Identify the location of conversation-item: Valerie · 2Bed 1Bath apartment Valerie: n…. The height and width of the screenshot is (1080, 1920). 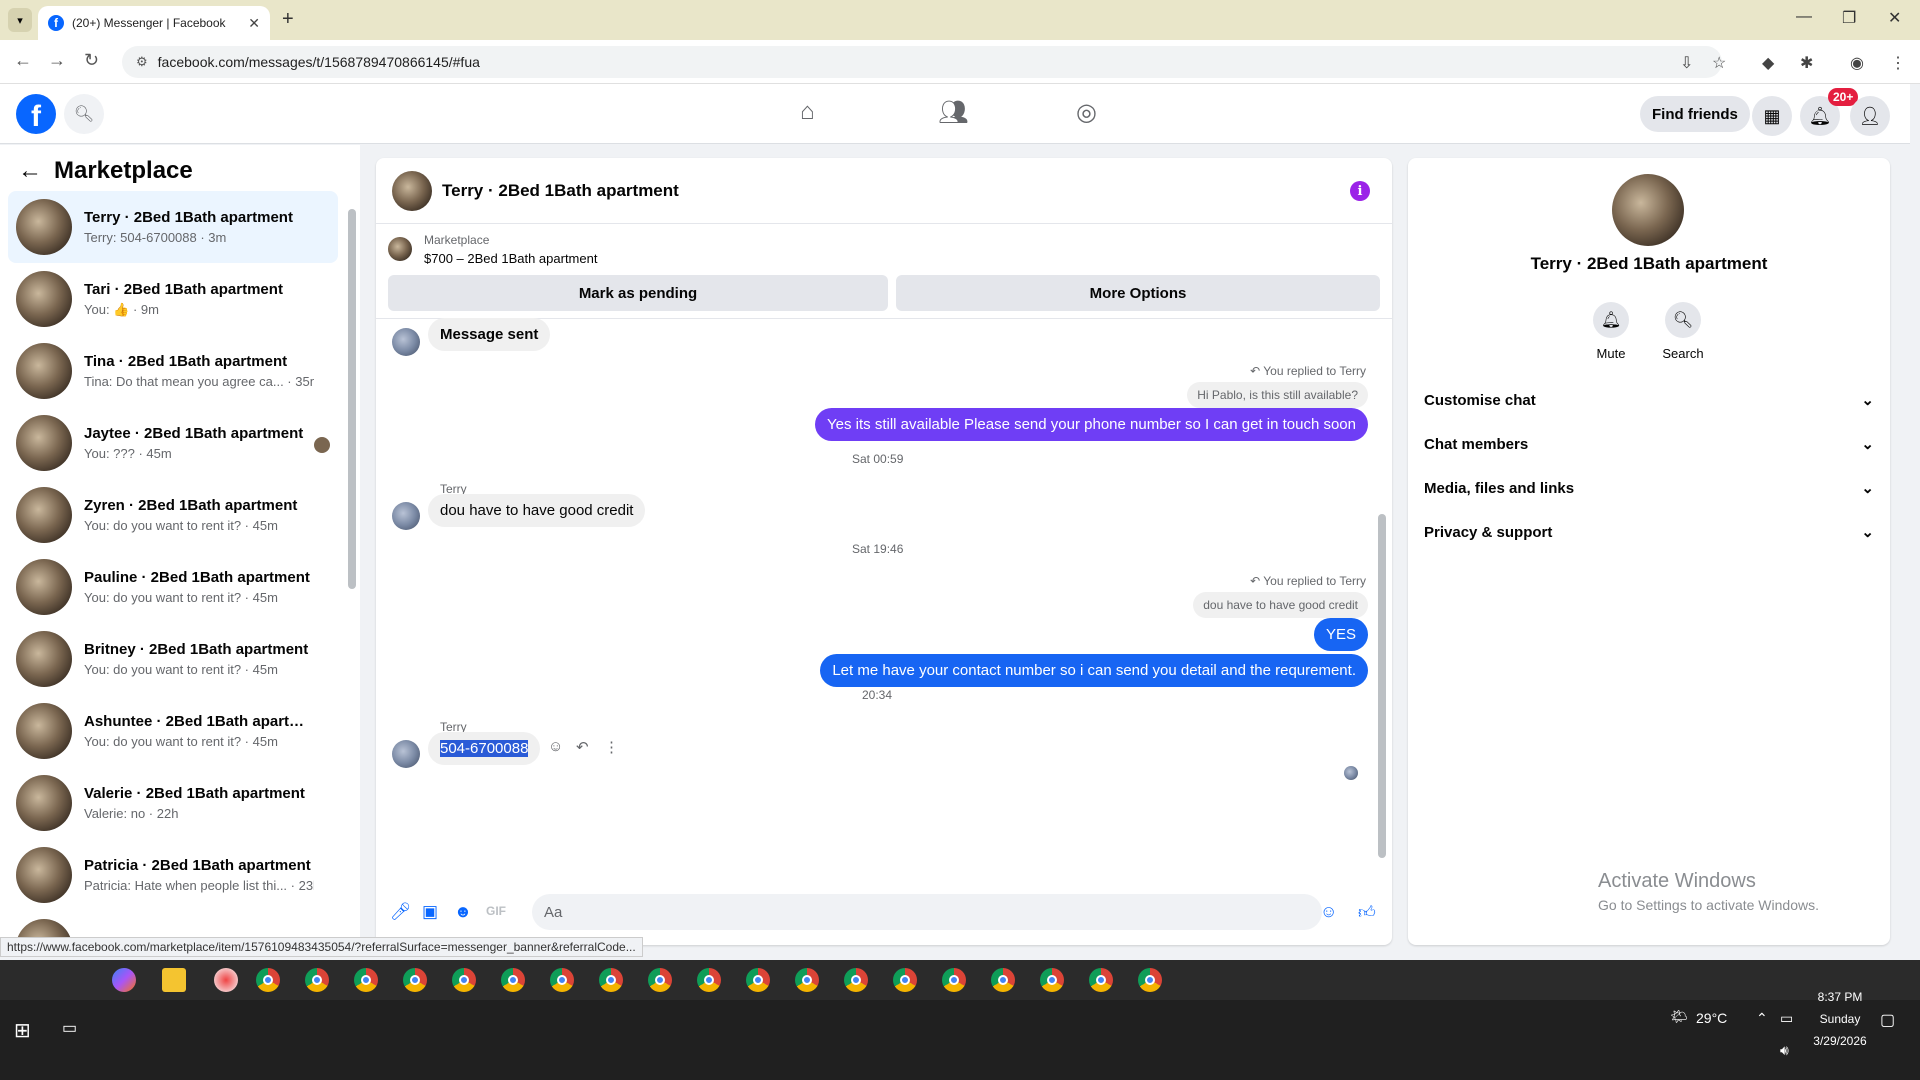
(173, 803).